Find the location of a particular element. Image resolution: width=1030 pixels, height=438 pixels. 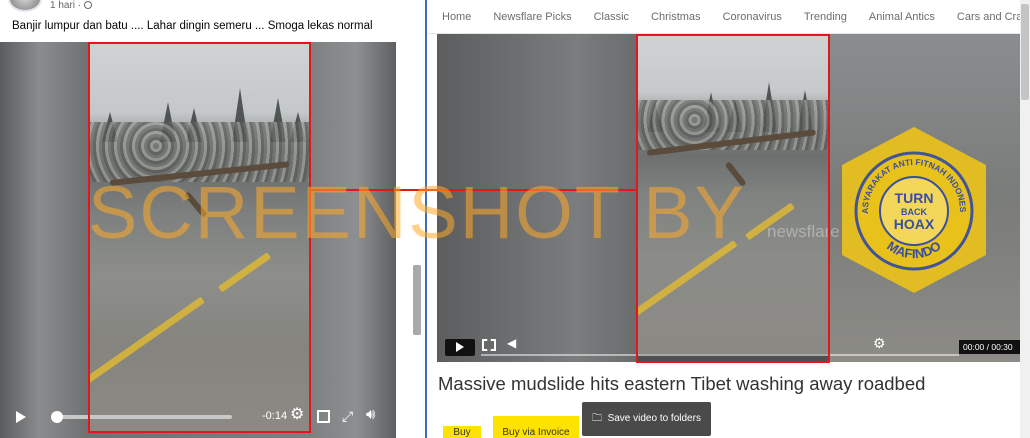

post-time: 1 hari · is located at coordinates (71, 5).